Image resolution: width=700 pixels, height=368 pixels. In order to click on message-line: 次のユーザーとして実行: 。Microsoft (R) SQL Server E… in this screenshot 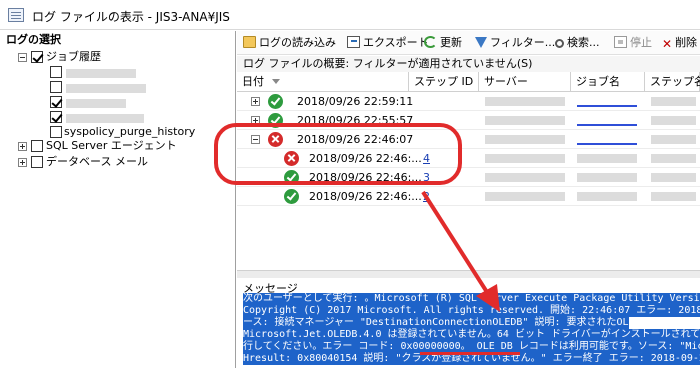, I will do `click(471, 299)`.